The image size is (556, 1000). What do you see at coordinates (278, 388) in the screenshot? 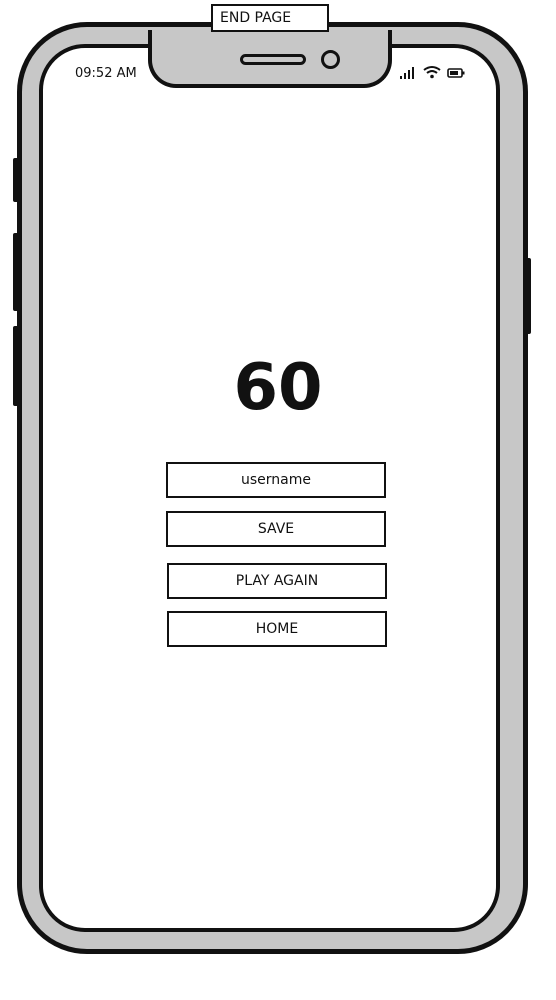
I see `score-value: 60` at bounding box center [278, 388].